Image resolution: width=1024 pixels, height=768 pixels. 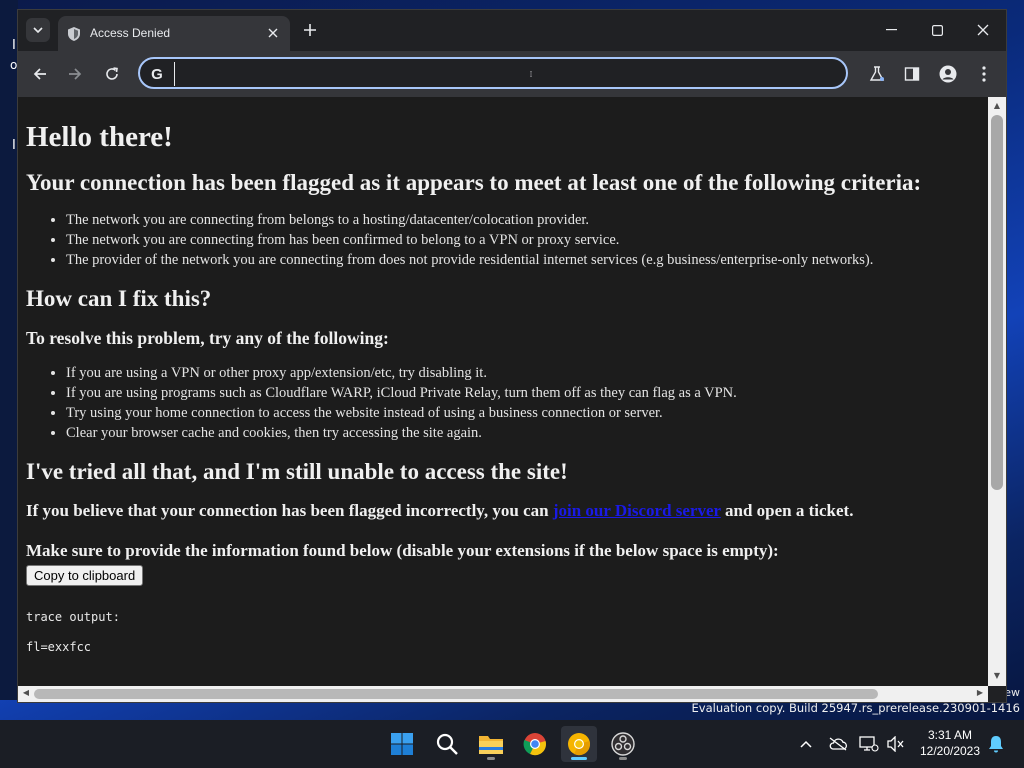 What do you see at coordinates (980, 694) in the screenshot?
I see `scroll-right-icon: ▶` at bounding box center [980, 694].